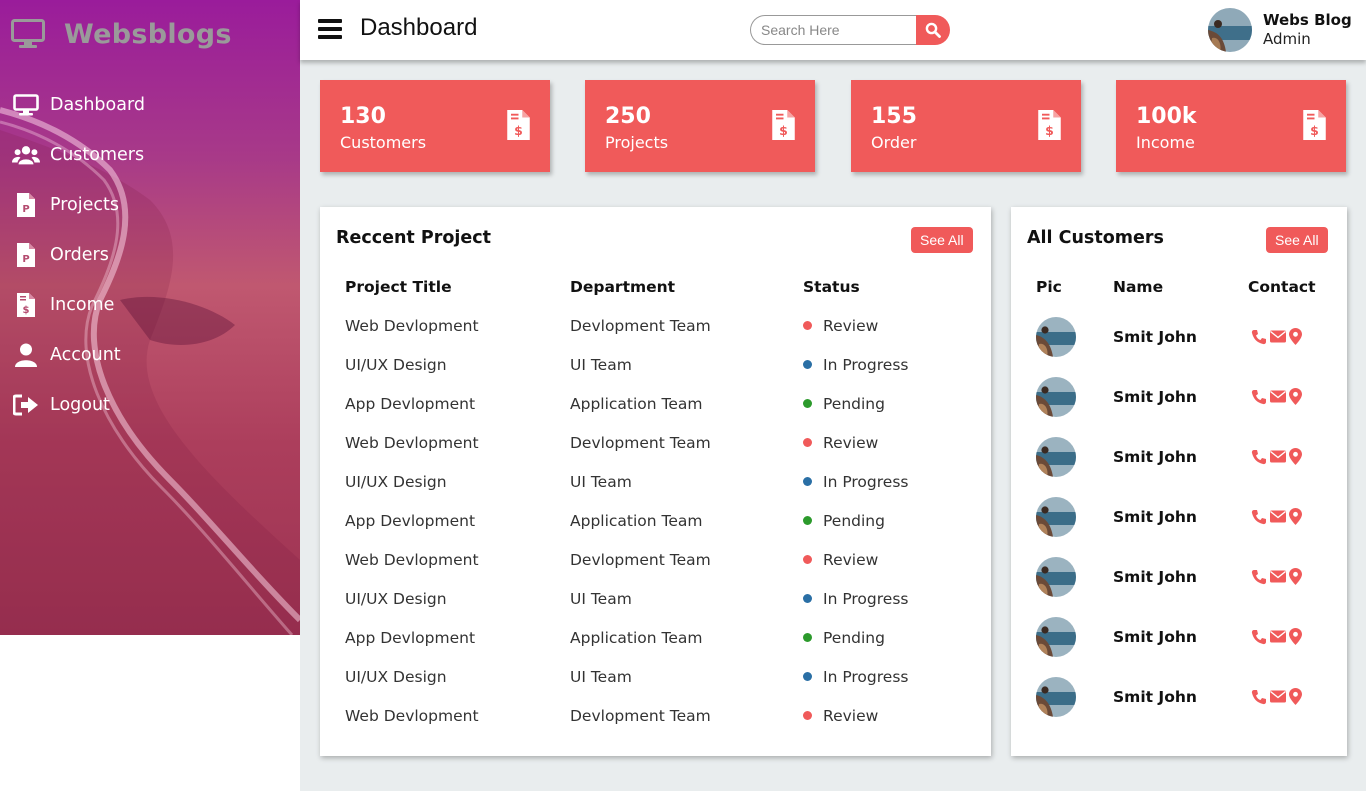 The width and height of the screenshot is (1366, 791). What do you see at coordinates (435, 126) in the screenshot?
I see `stat-card-customers: 130 Customers $` at bounding box center [435, 126].